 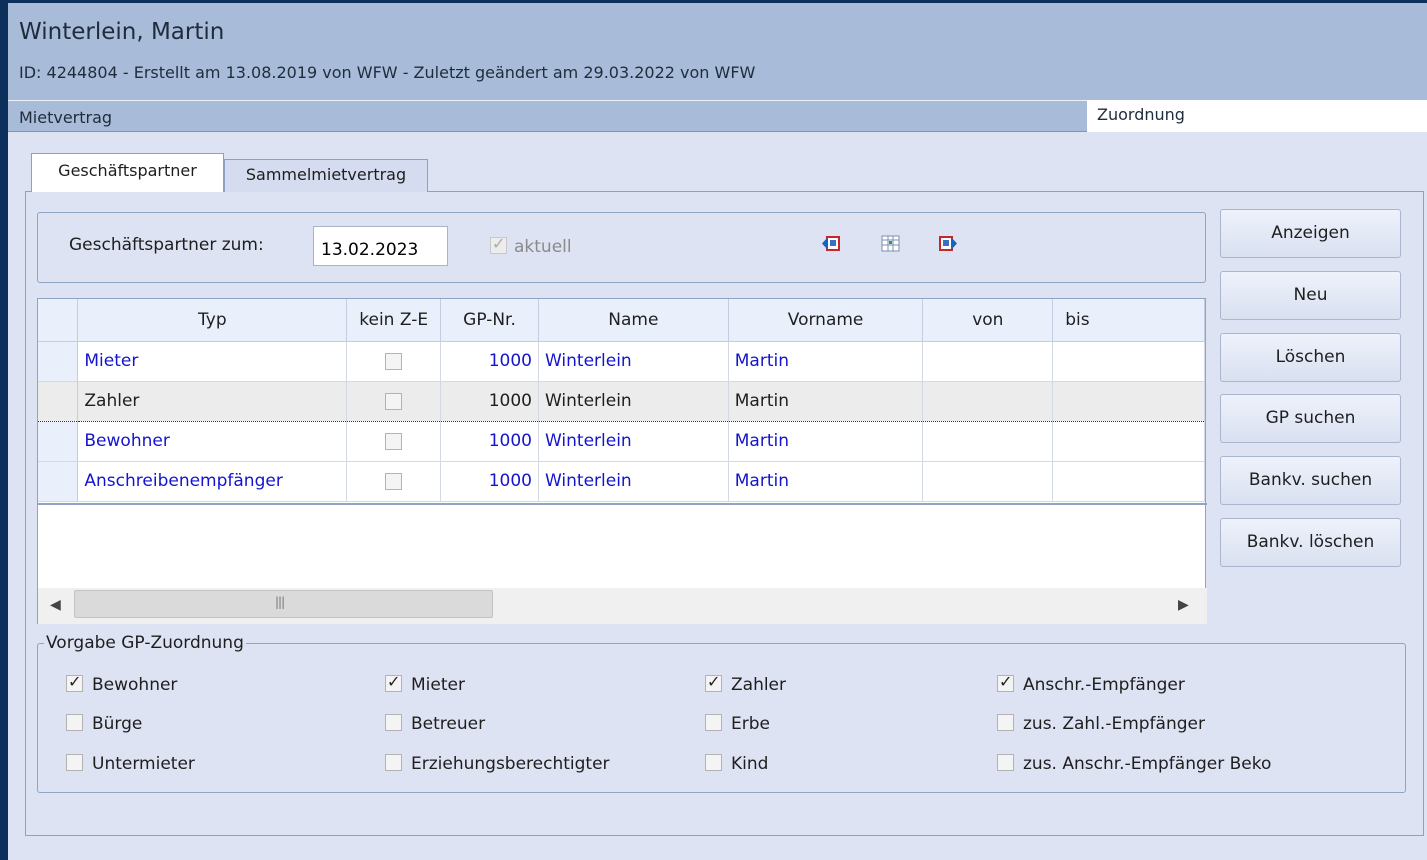 What do you see at coordinates (531, 245) in the screenshot?
I see `aktuell-checkbox: aktuell` at bounding box center [531, 245].